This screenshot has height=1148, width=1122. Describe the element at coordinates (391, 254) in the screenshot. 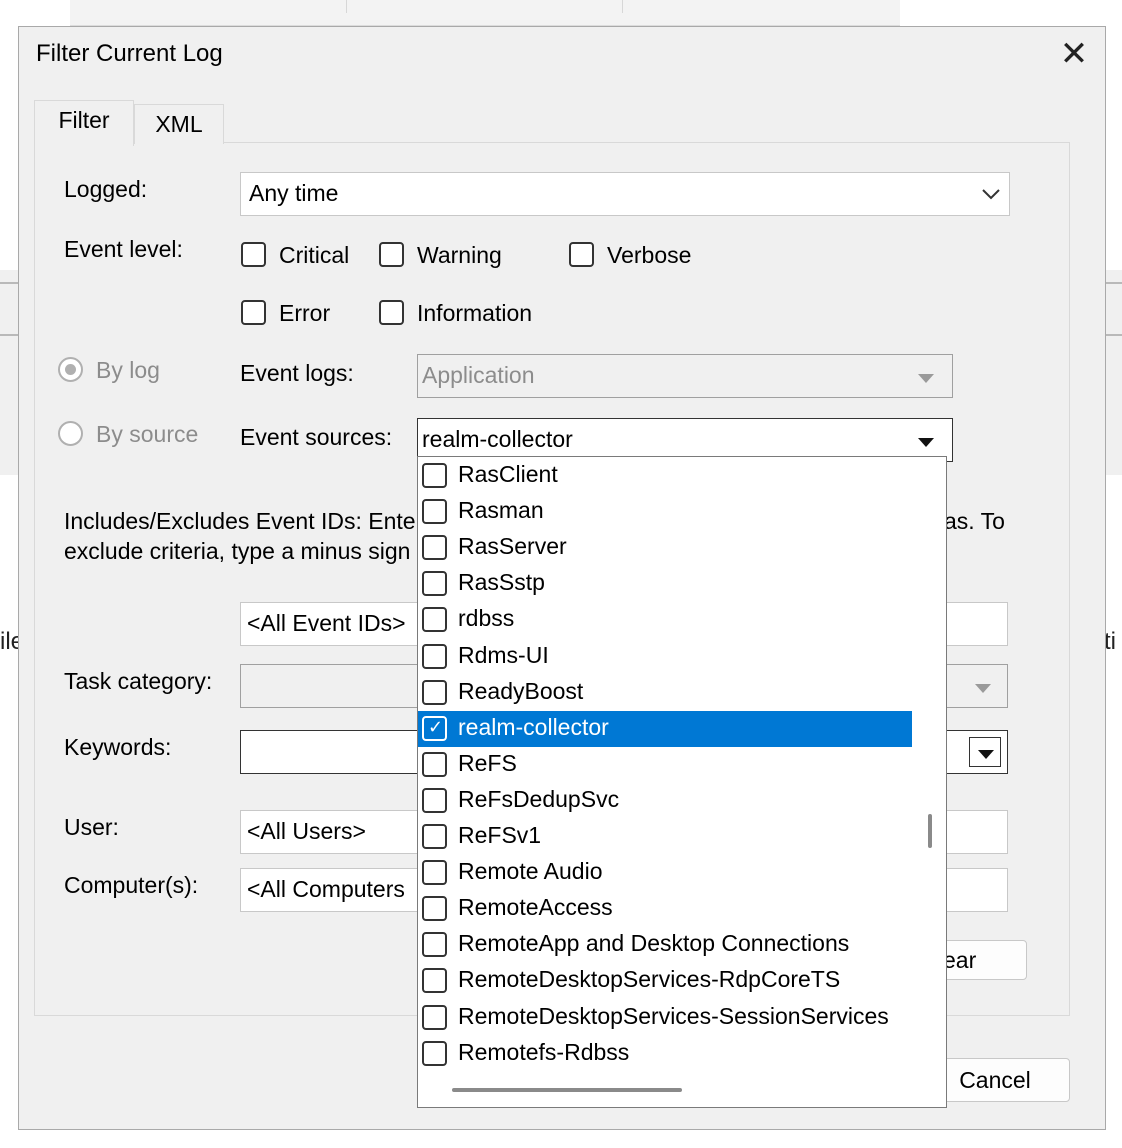

I see `warning-checkbox` at that location.